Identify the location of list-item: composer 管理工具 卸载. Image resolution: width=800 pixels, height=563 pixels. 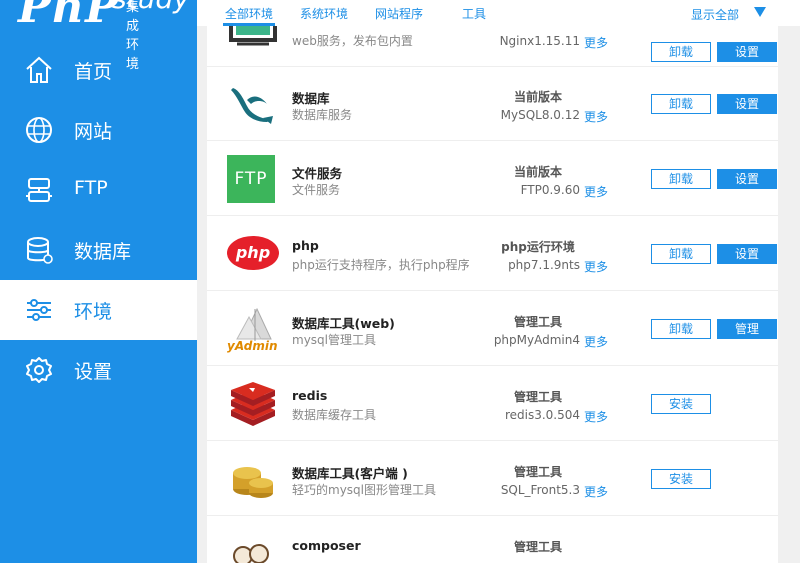
(492, 539).